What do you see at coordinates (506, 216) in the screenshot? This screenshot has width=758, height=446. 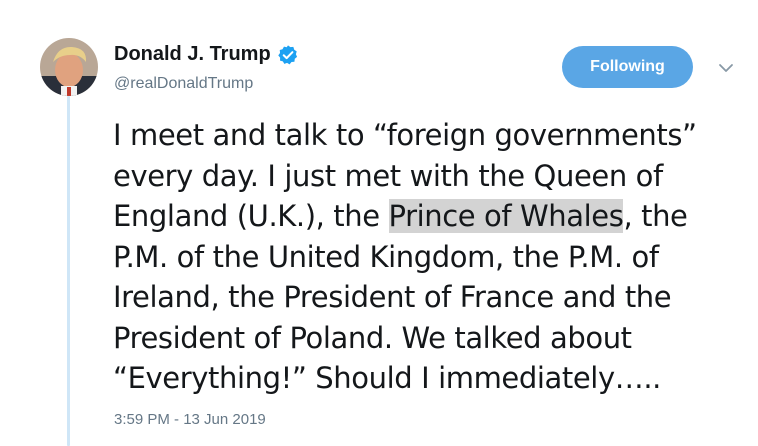 I see `highlighted-text: Prince of Whales` at bounding box center [506, 216].